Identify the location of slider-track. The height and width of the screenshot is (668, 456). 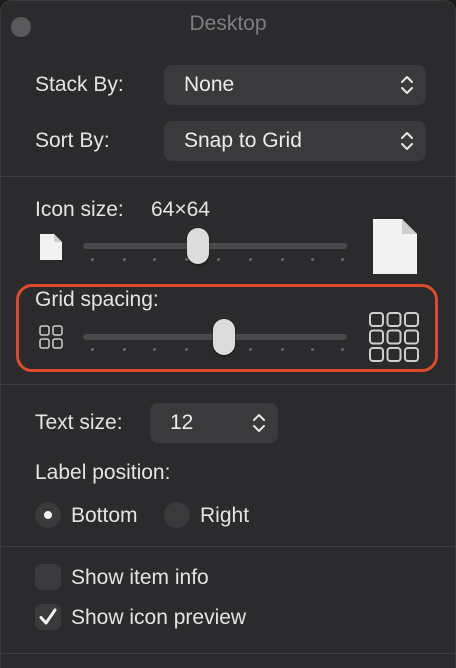
(215, 246).